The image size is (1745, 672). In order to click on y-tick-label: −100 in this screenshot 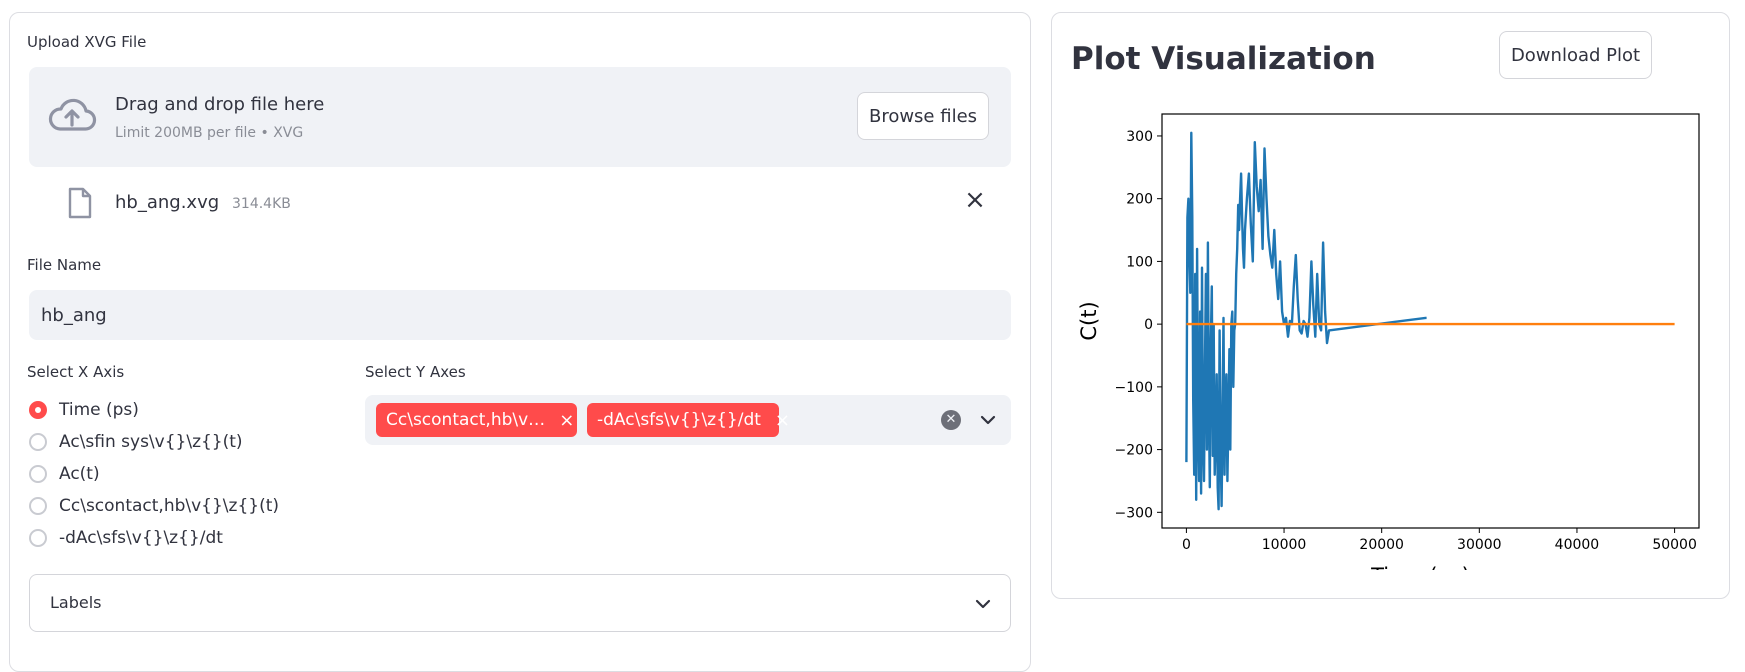, I will do `click(1134, 388)`.